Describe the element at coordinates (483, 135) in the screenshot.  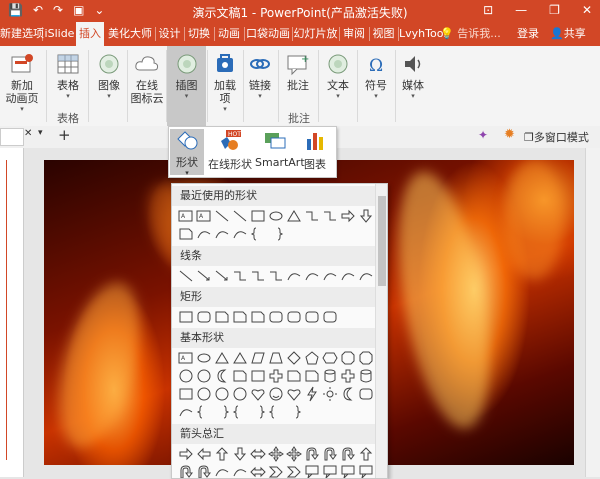
I see `magic-icon: ✦` at that location.